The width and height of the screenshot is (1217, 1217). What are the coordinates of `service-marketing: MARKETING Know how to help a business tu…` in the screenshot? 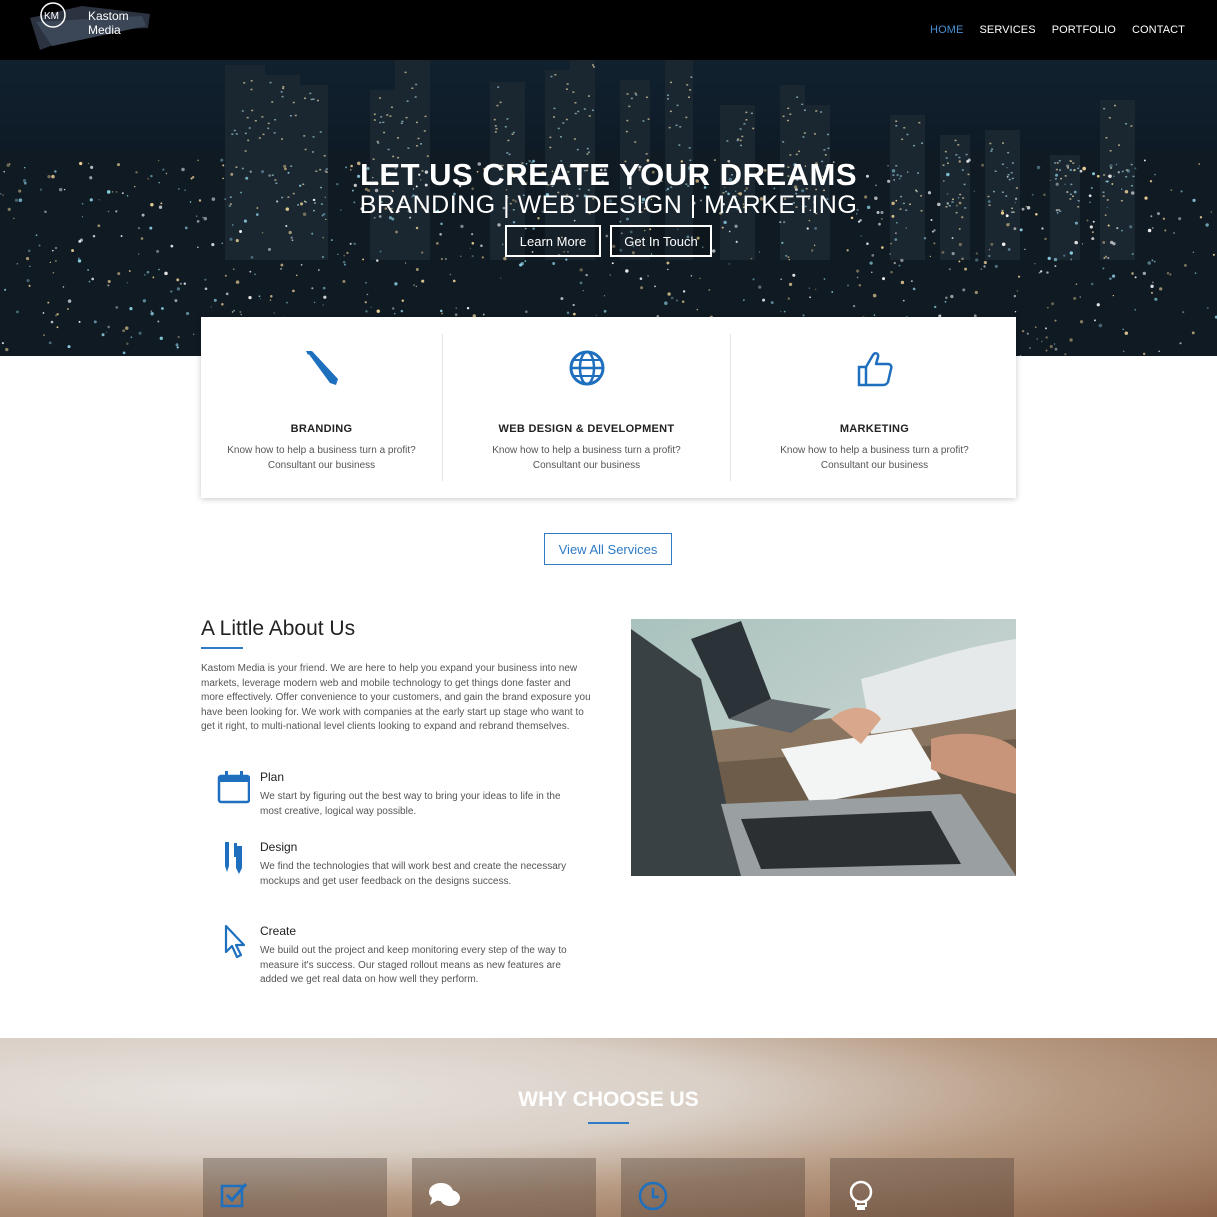 It's located at (874, 407).